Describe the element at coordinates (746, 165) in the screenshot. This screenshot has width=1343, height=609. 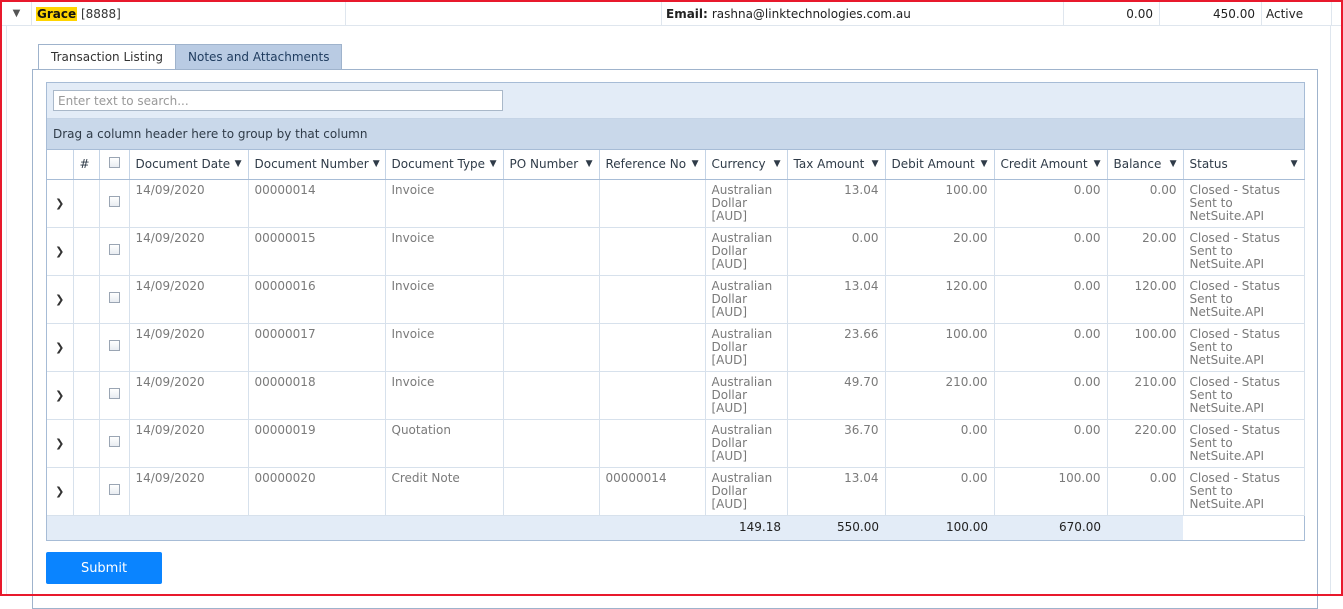
I see `column-currency: Currency ▼` at that location.